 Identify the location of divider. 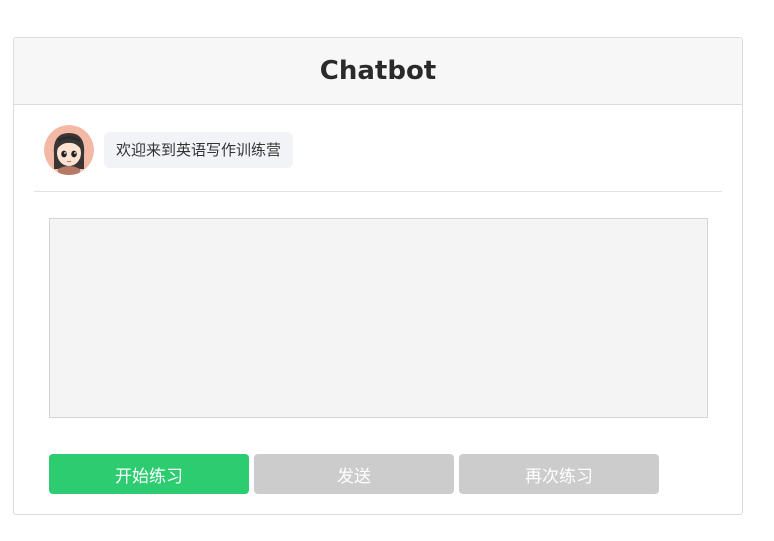
(378, 191).